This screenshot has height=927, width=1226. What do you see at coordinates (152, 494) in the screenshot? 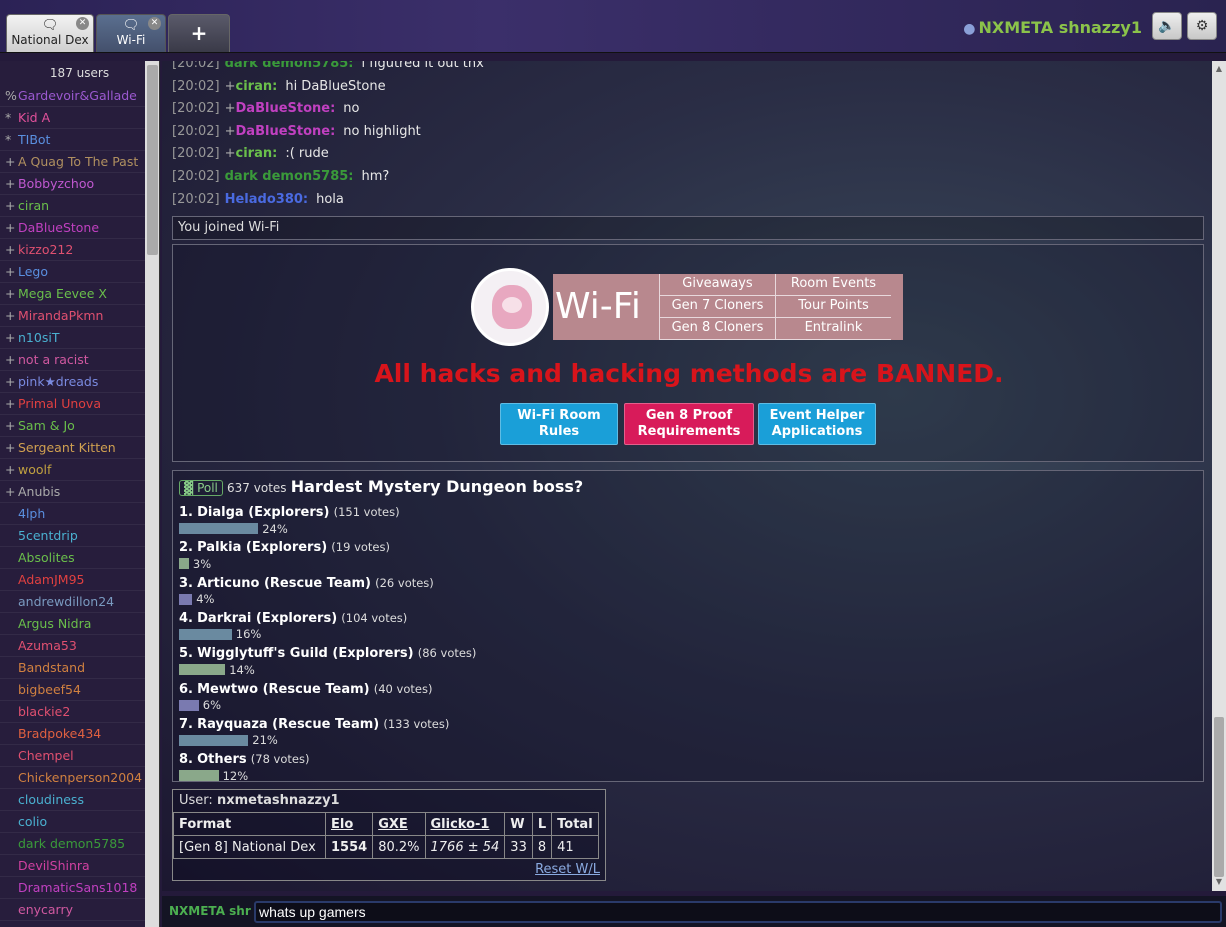
I see `userlist-scrollbar` at bounding box center [152, 494].